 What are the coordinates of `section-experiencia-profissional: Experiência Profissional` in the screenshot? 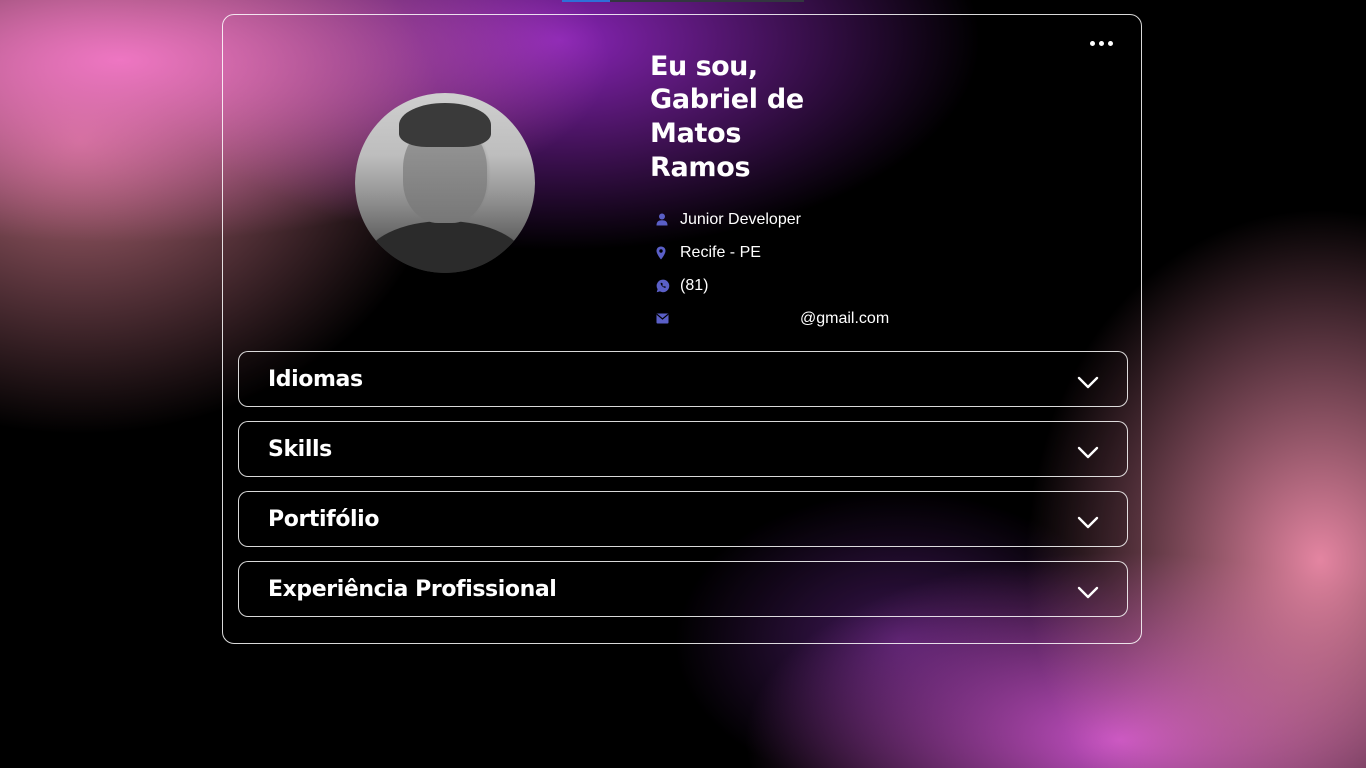 It's located at (683, 589).